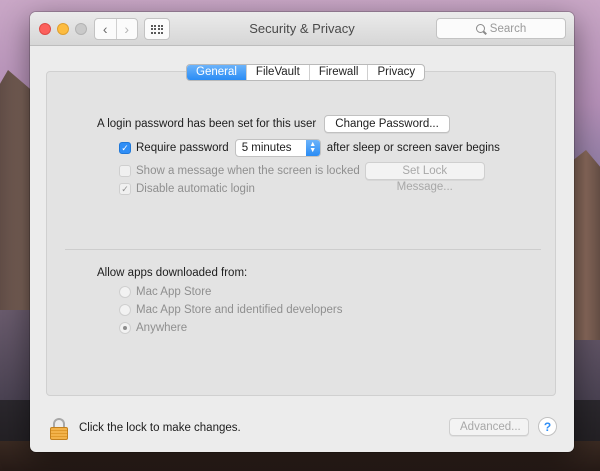 The height and width of the screenshot is (471, 600). Describe the element at coordinates (216, 72) in the screenshot. I see `tab-general: General` at that location.